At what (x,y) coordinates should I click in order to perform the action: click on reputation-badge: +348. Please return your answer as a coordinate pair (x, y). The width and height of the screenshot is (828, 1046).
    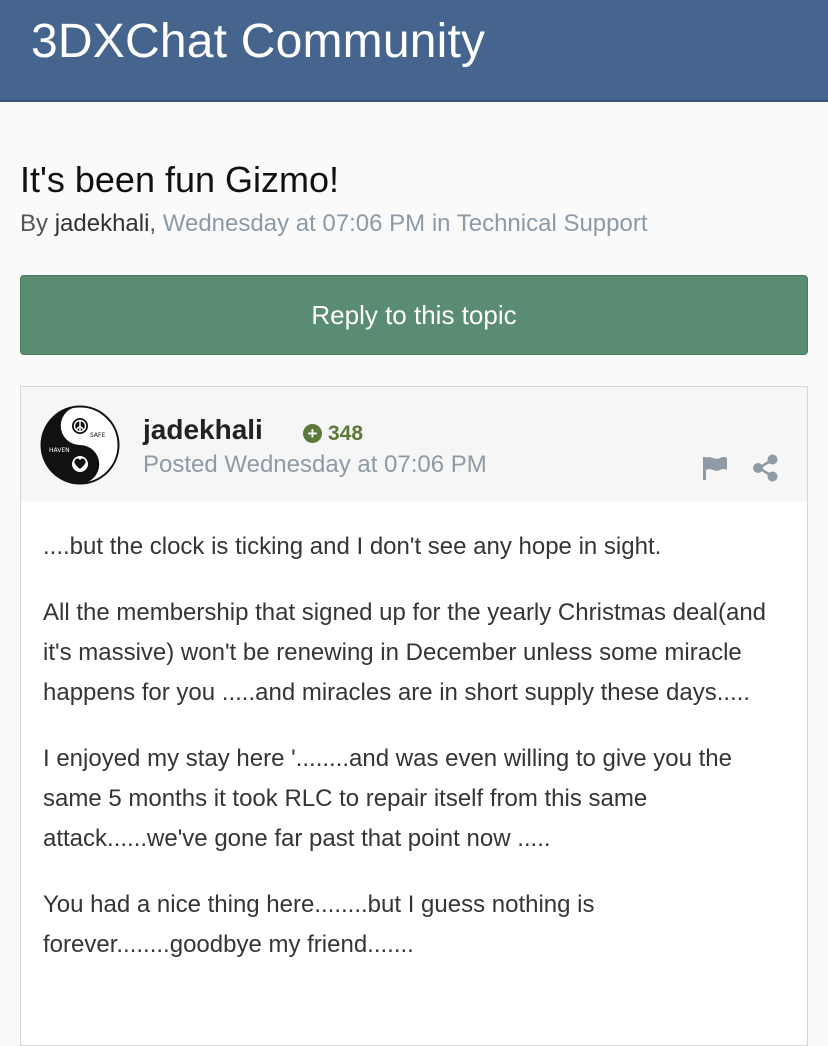
    Looking at the image, I should click on (333, 434).